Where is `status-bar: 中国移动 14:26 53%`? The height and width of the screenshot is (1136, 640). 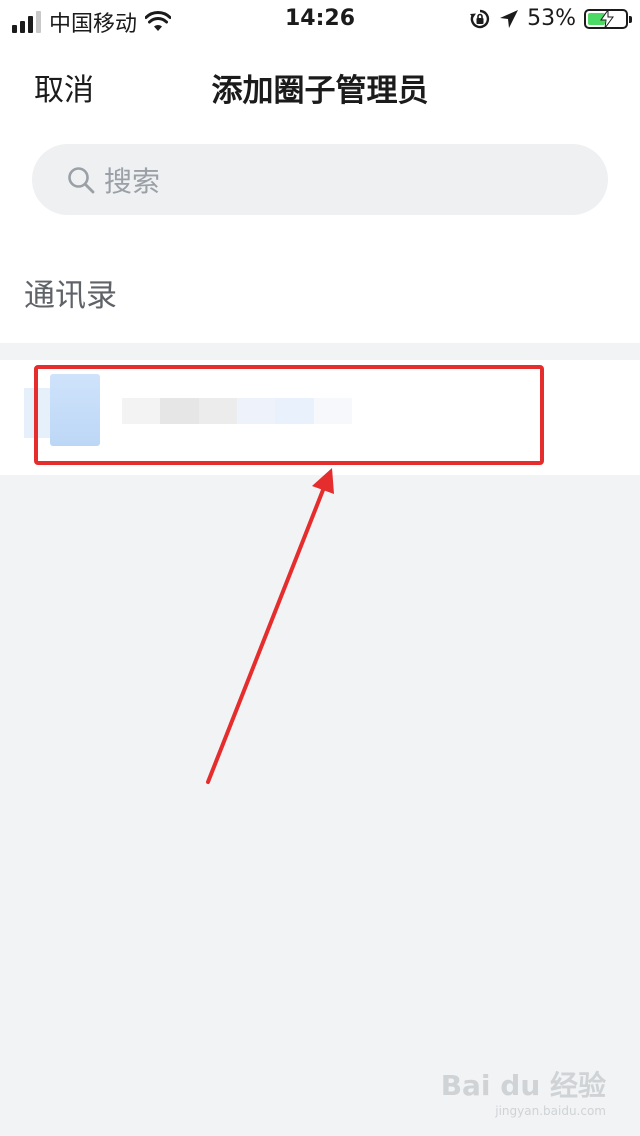
status-bar: 中国移动 14:26 53% is located at coordinates (320, 20).